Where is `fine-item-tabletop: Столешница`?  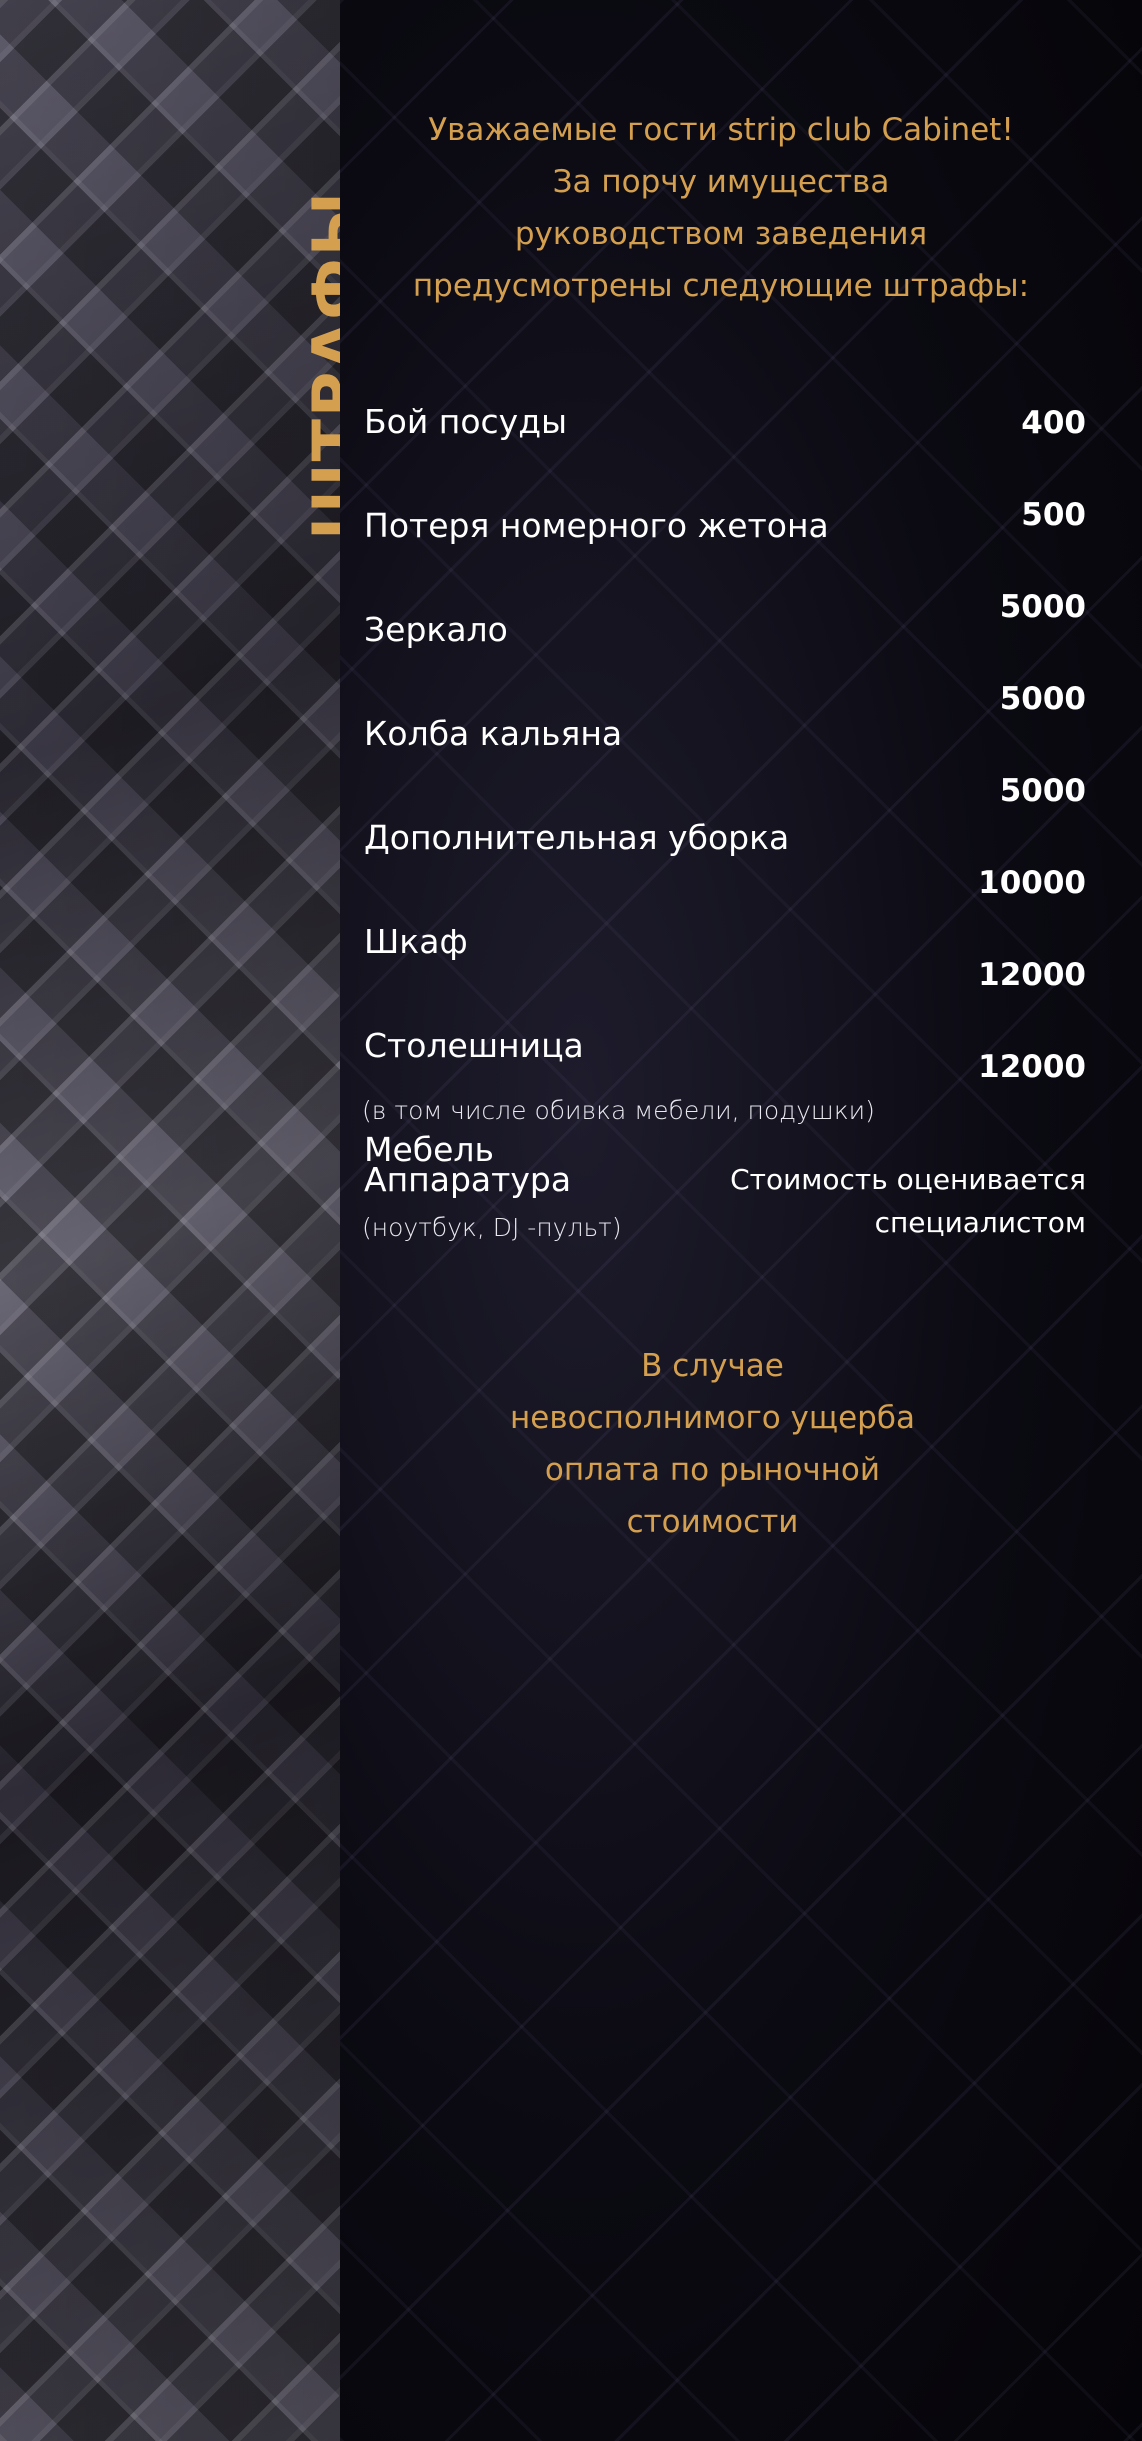 fine-item-tabletop: Столешница is located at coordinates (474, 1045).